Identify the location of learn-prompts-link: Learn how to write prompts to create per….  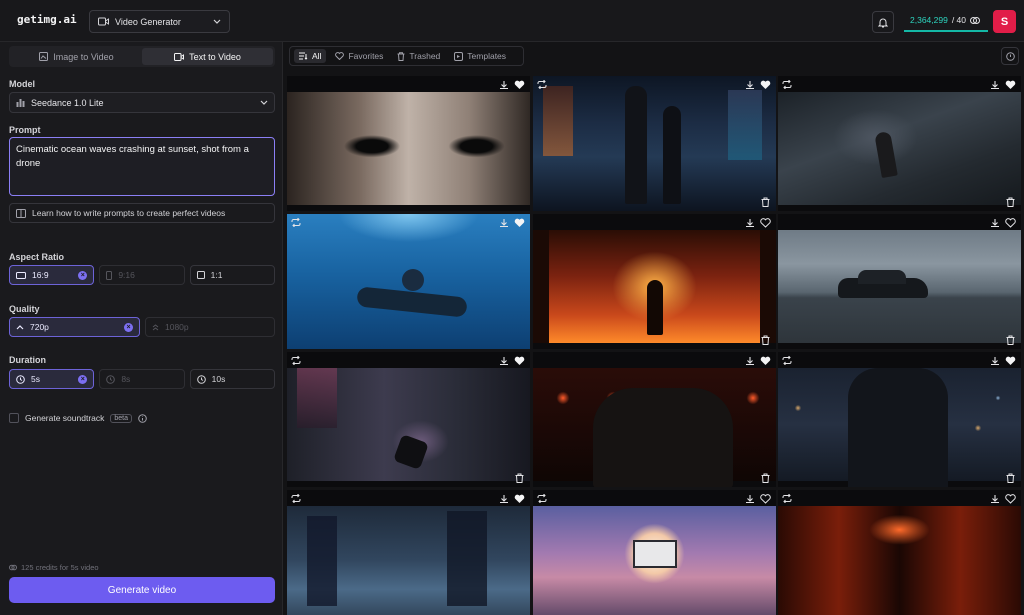
(142, 213).